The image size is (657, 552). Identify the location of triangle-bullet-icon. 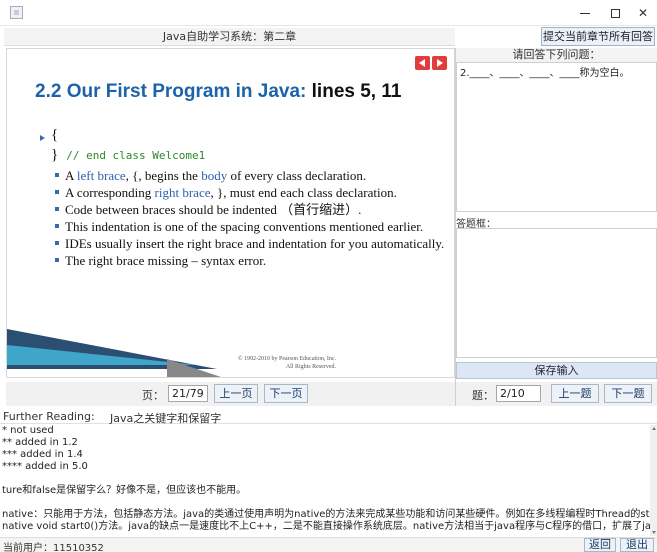
(42, 138).